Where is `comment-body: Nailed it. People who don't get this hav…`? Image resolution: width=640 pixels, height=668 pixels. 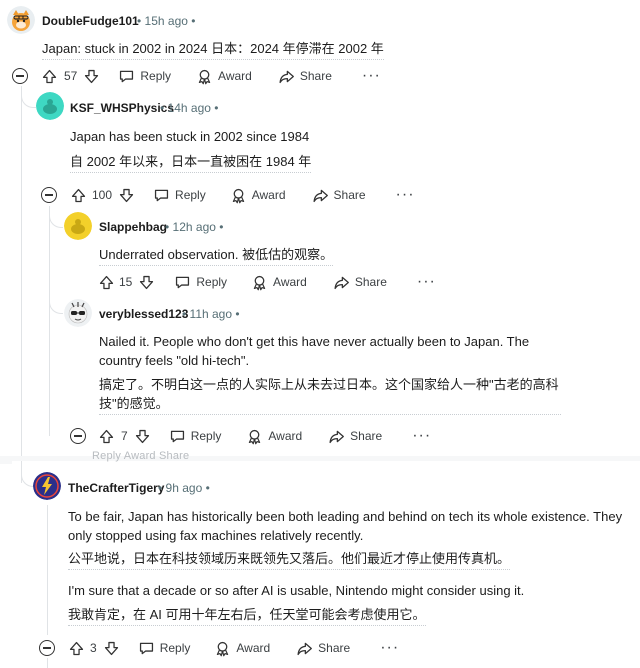
comment-body: Nailed it. People who don't get this hav… is located at coordinates (314, 351).